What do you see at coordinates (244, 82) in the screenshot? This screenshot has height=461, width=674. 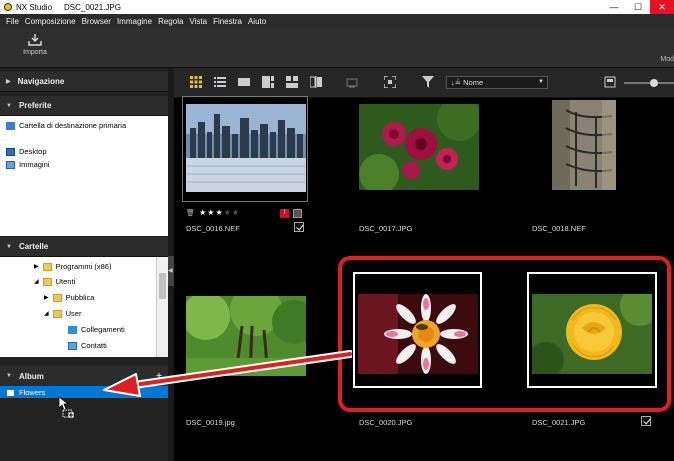 I see `single-image-view-icon` at bounding box center [244, 82].